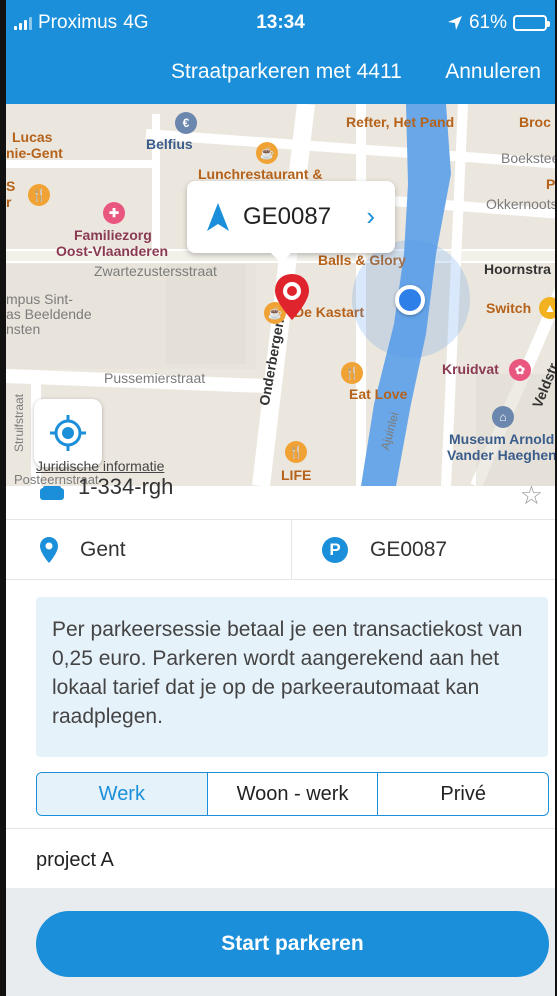 The image size is (557, 996). Describe the element at coordinates (550, 184) in the screenshot. I see `map-label-p-right: P` at that location.